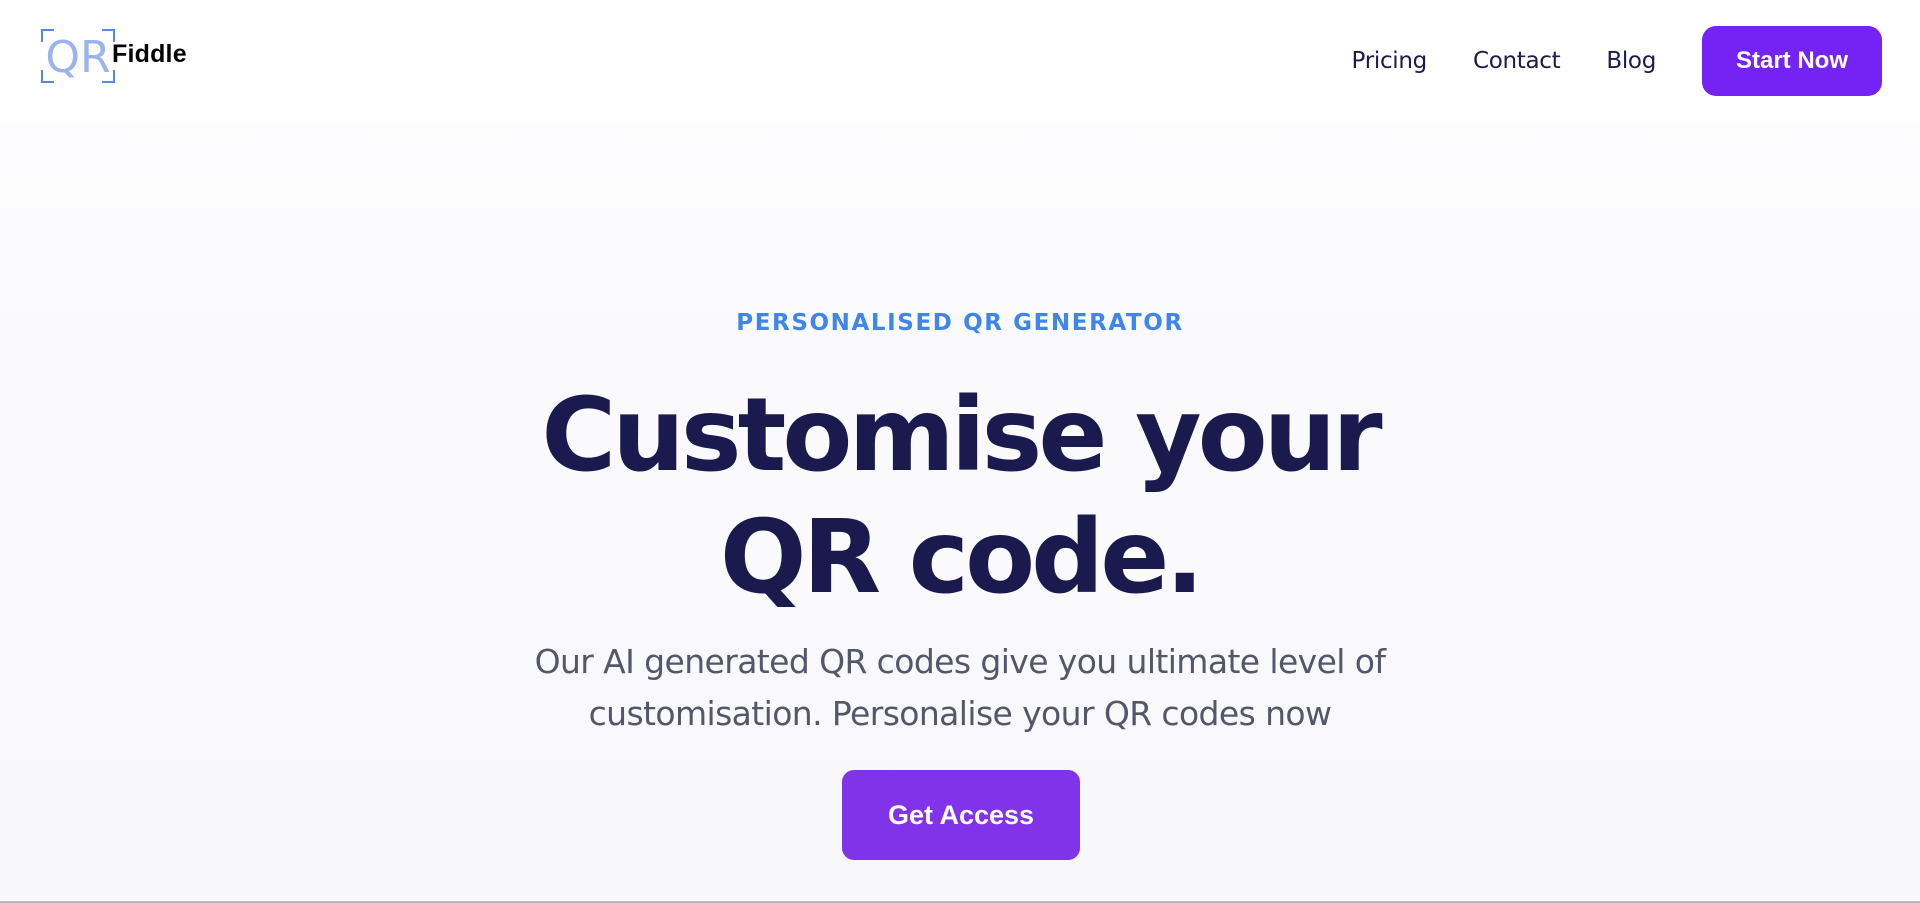 The height and width of the screenshot is (903, 1920). What do you see at coordinates (1517, 61) in the screenshot?
I see `nav-link-contact: Contact` at bounding box center [1517, 61].